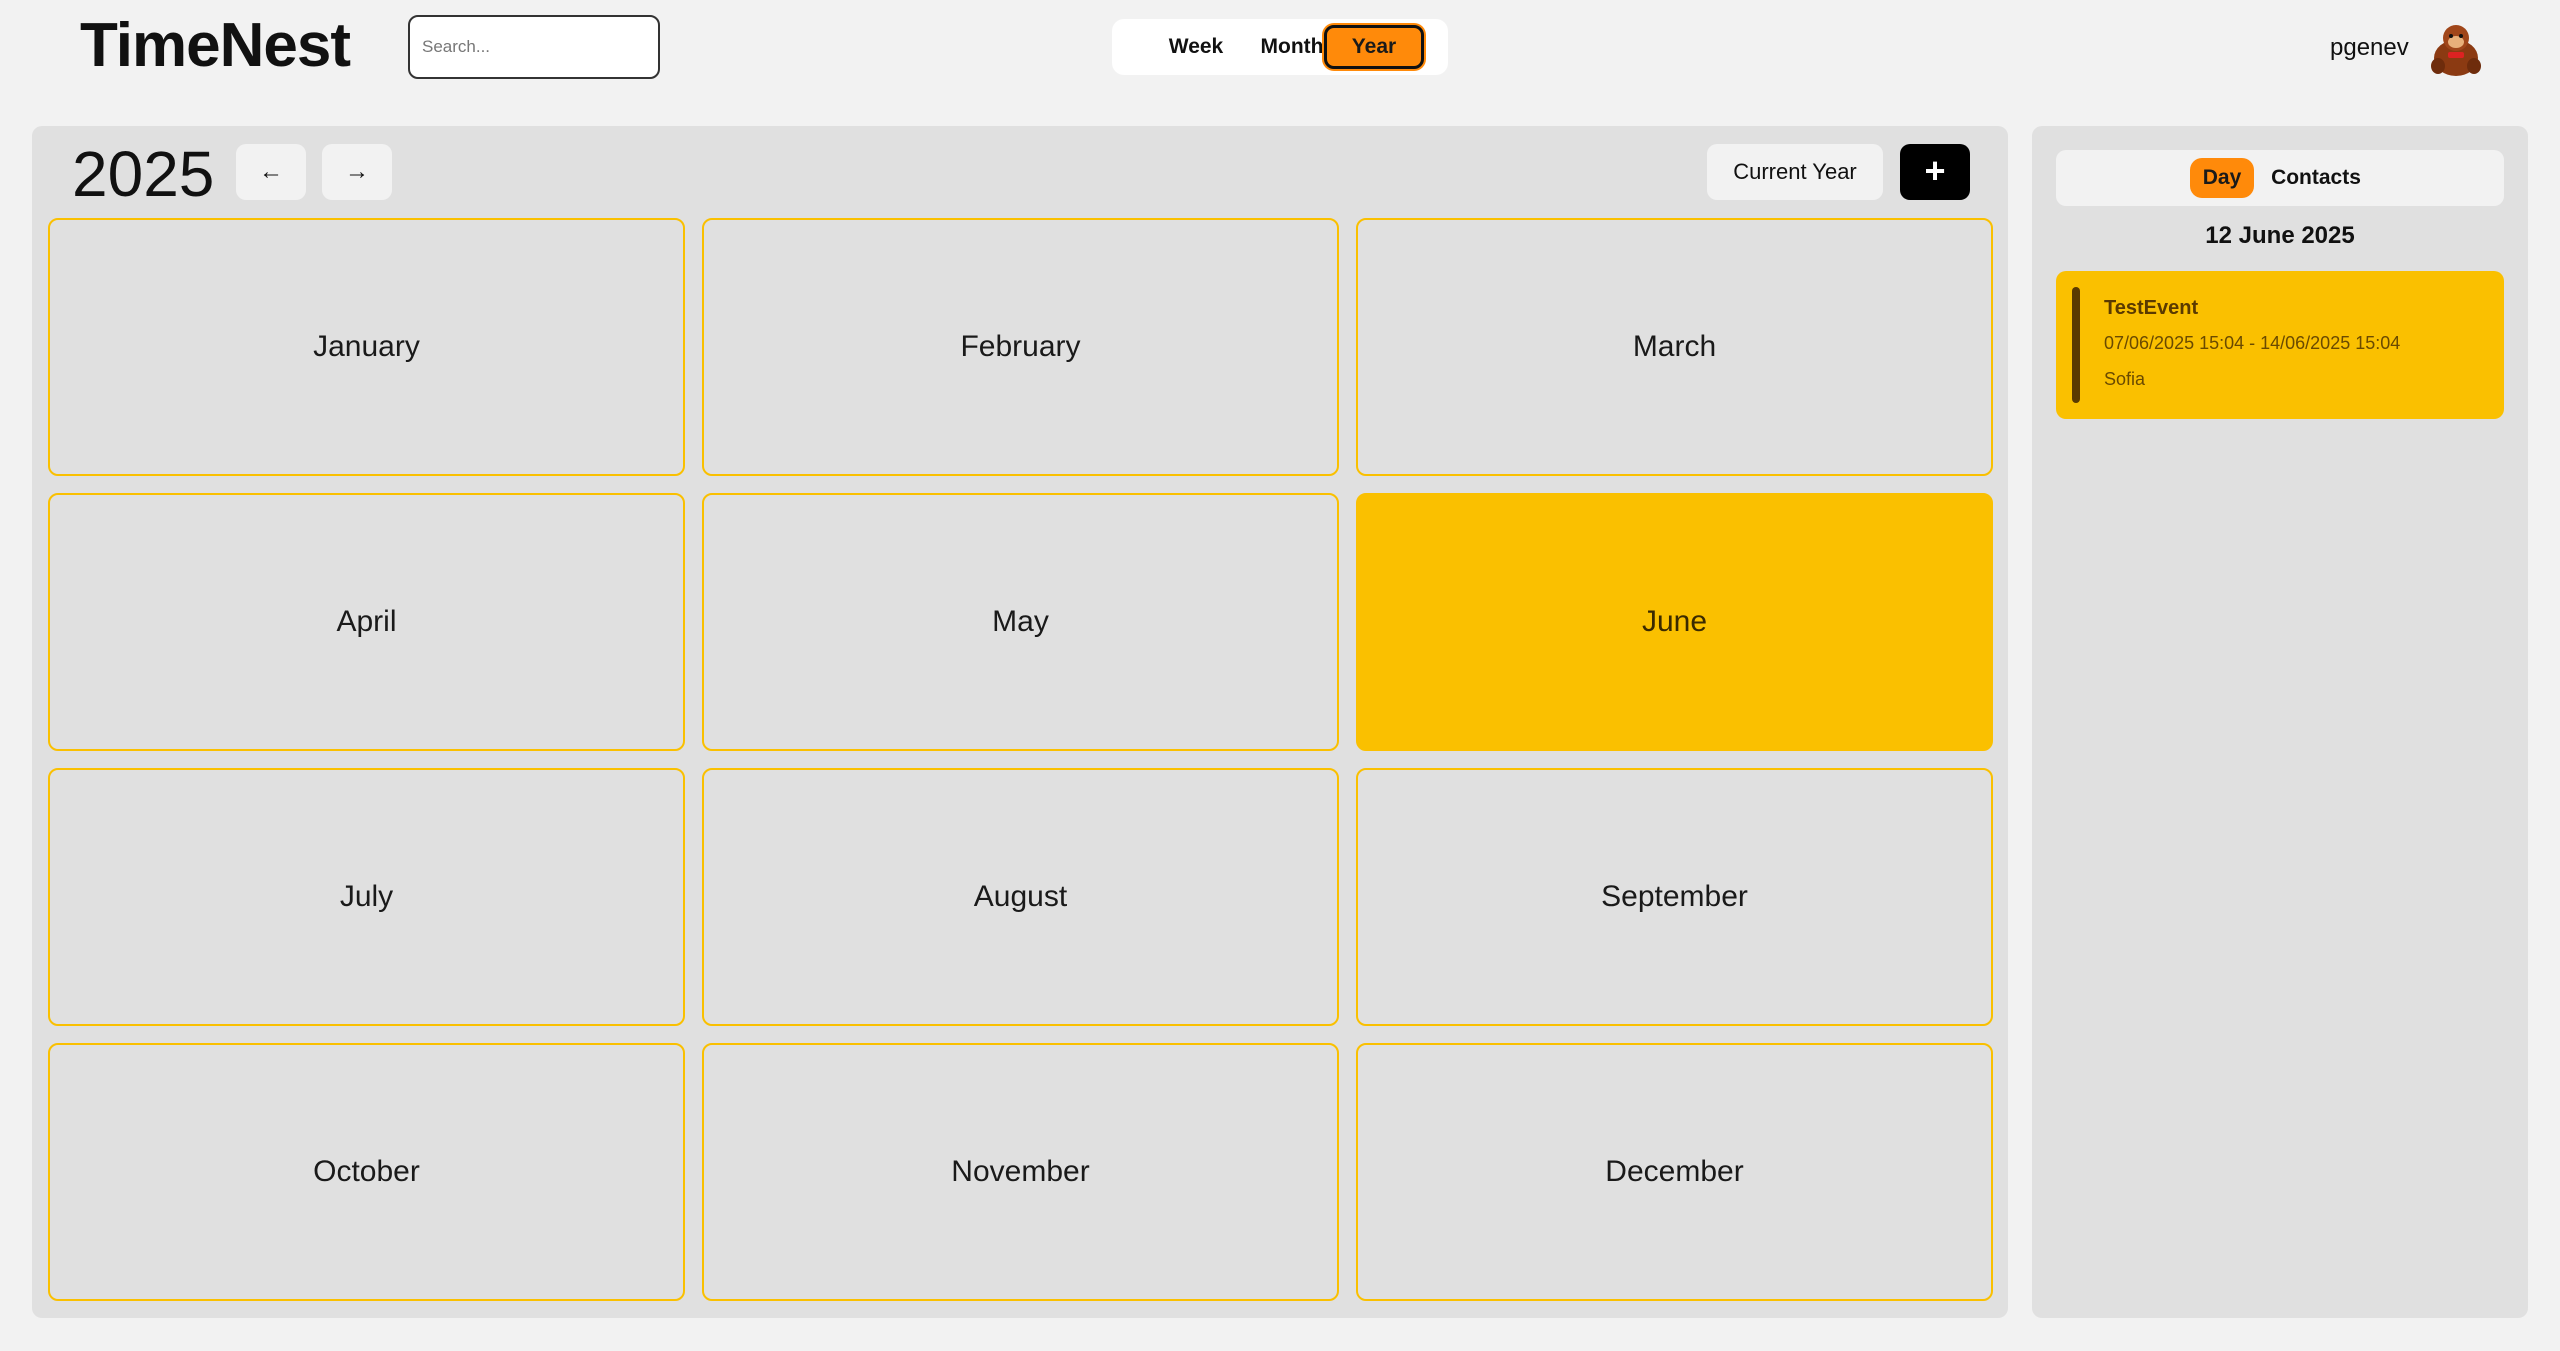 This screenshot has width=2560, height=1351. What do you see at coordinates (2456, 48) in the screenshot?
I see `gorilla-avatar-icon` at bounding box center [2456, 48].